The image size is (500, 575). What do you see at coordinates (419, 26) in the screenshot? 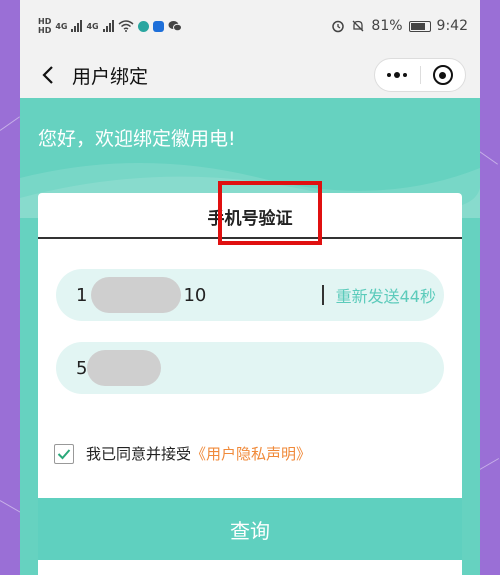
I see `battery-icon` at bounding box center [419, 26].